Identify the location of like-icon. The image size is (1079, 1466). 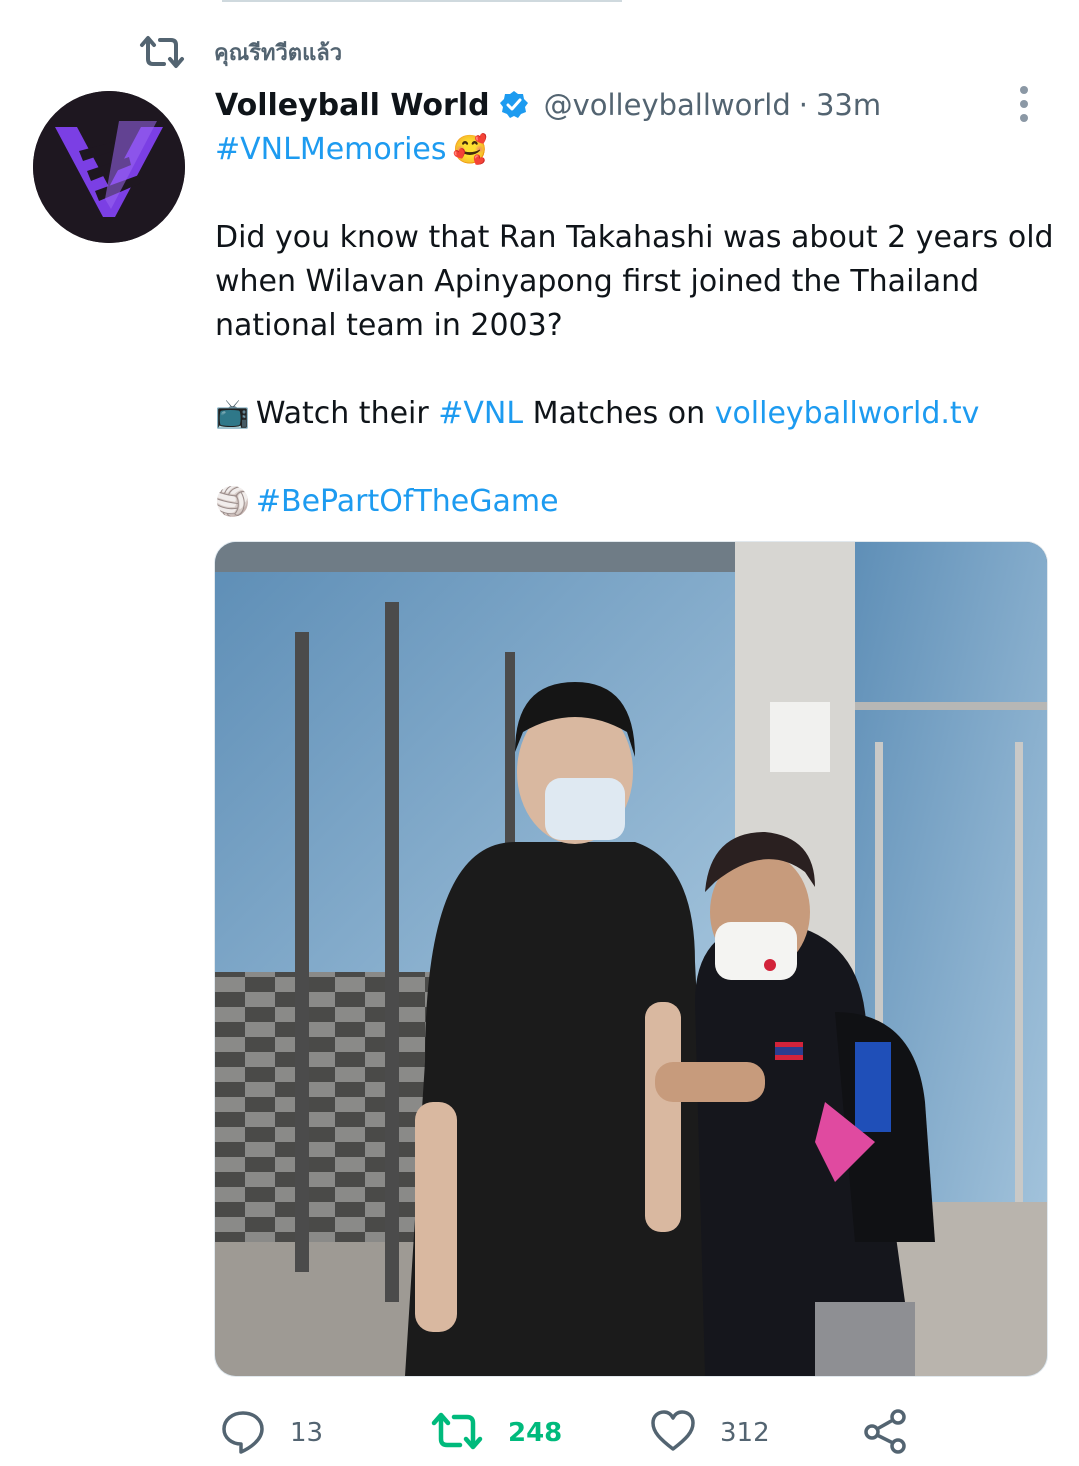
(673, 1433).